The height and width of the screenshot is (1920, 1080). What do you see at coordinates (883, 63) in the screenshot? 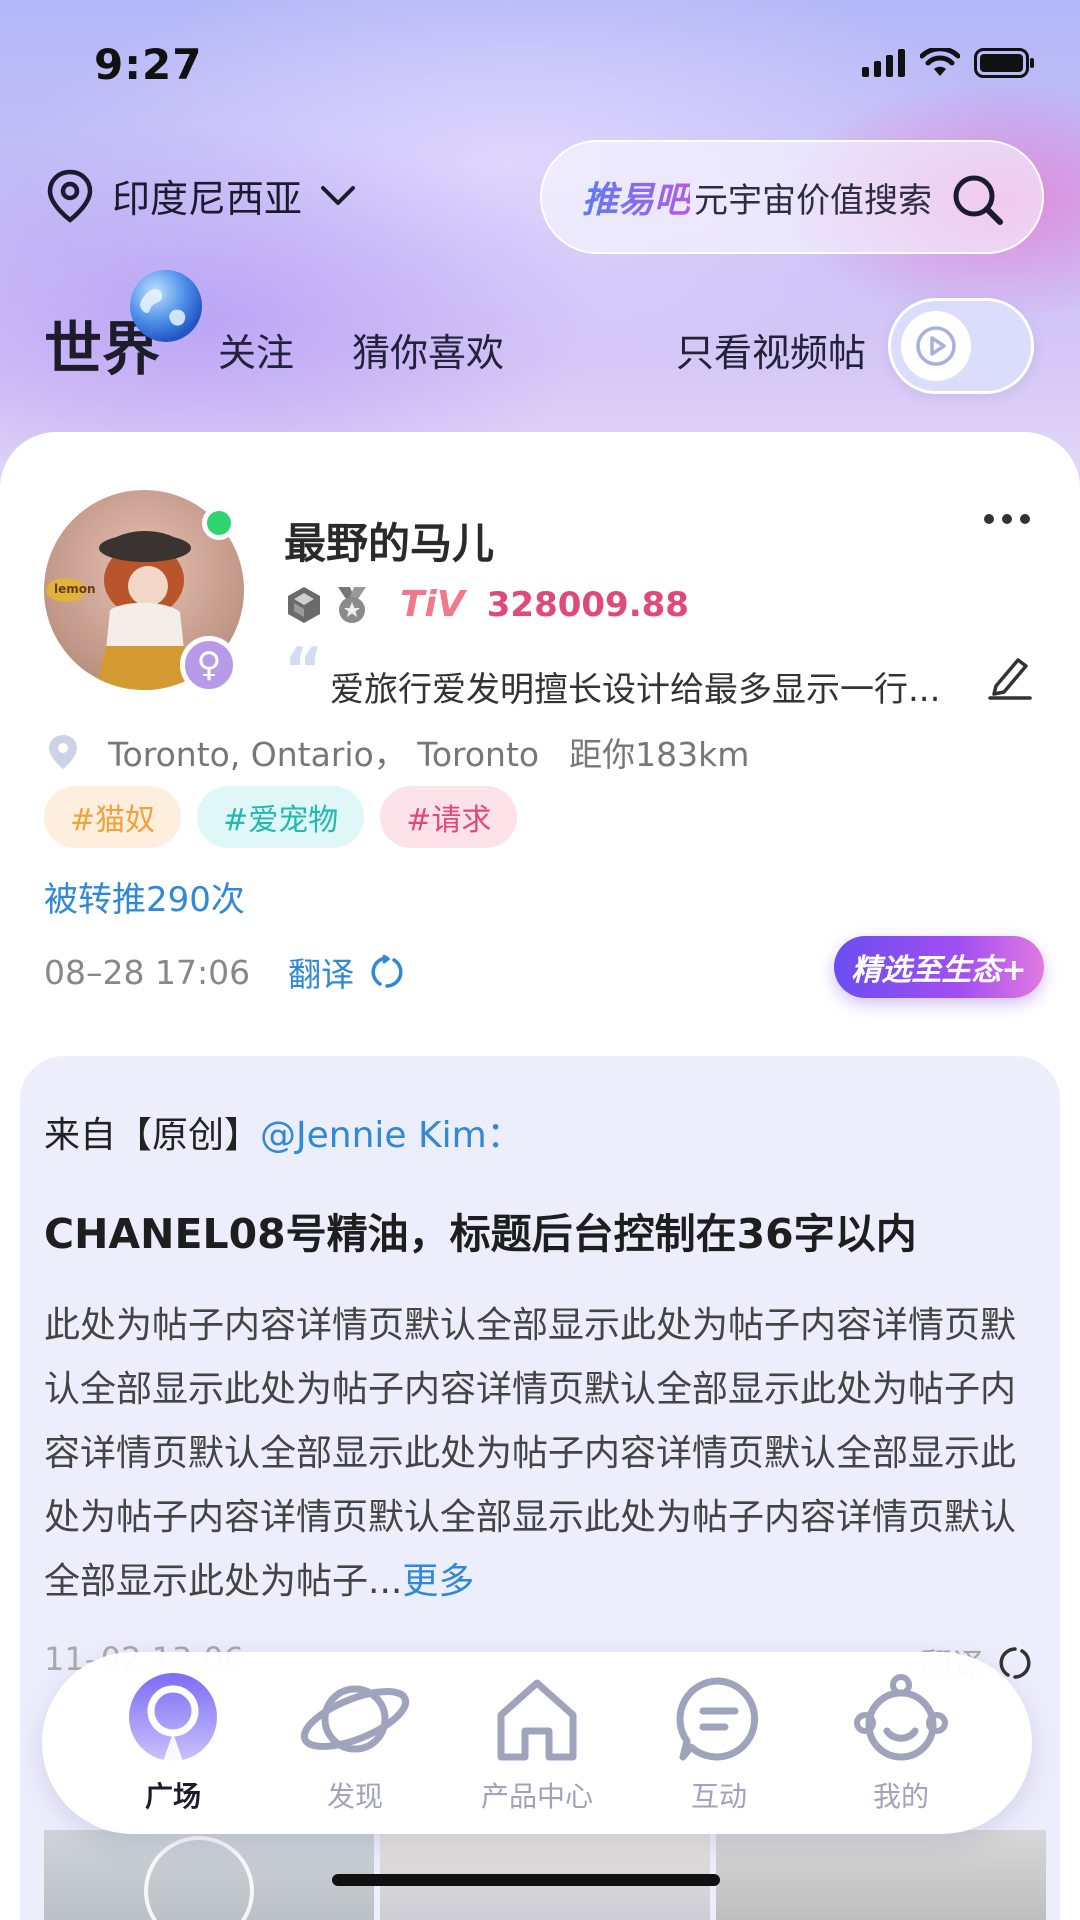
I see `signal-icon` at bounding box center [883, 63].